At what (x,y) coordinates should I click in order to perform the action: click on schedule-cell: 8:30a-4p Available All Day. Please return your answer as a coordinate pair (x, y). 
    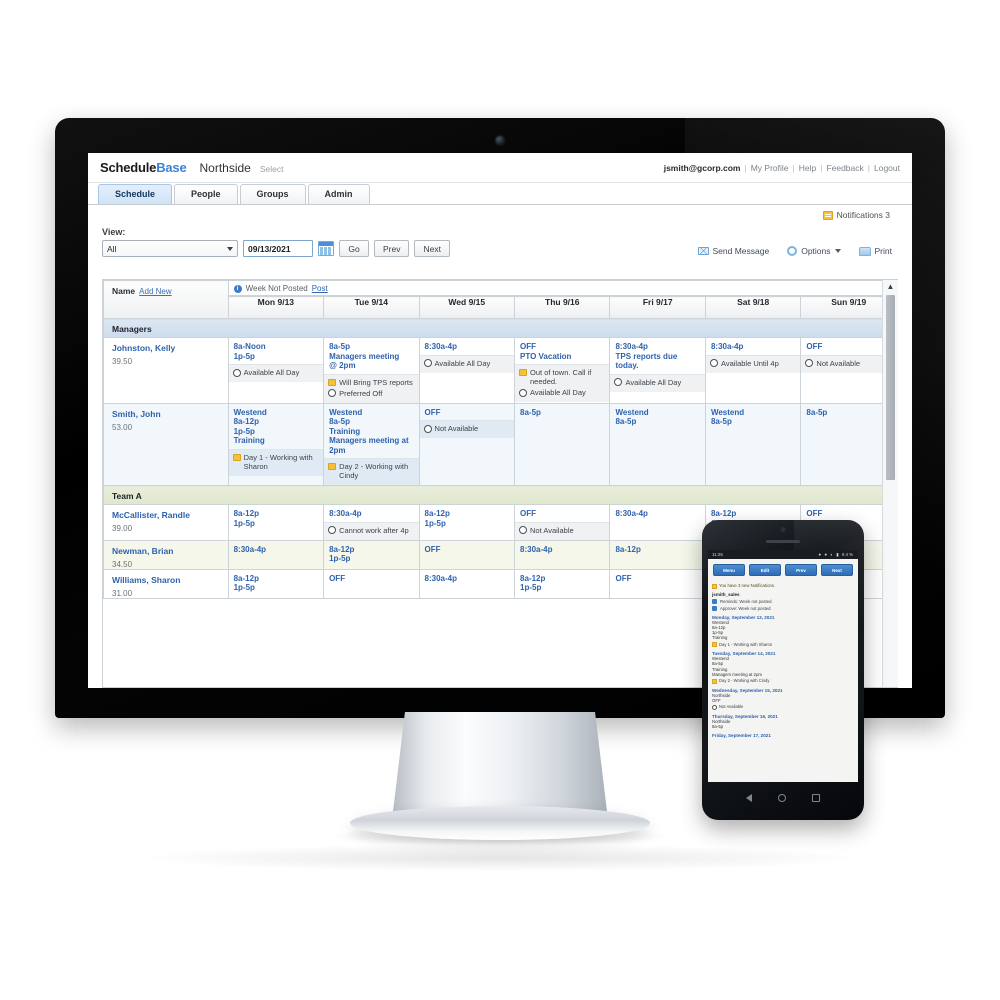
    Looking at the image, I should click on (467, 370).